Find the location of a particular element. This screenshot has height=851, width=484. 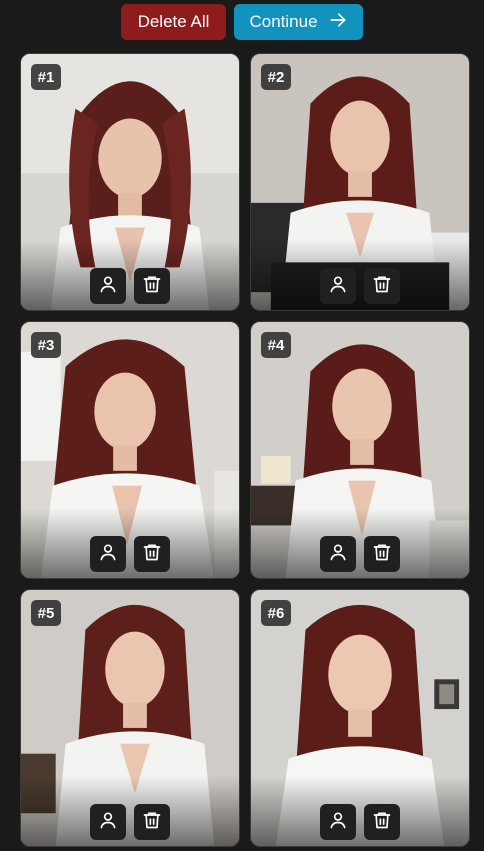

image-card: #4 is located at coordinates (360, 450).